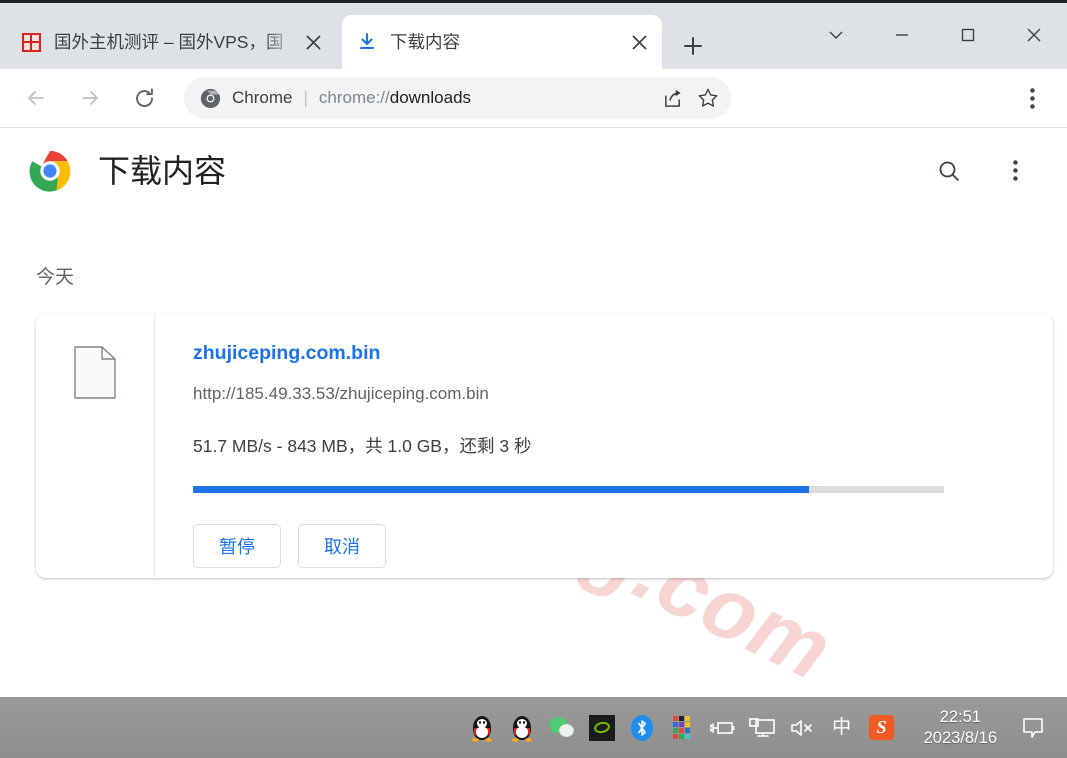 The width and height of the screenshot is (1067, 758). I want to click on clock-date: 2023/8/16, so click(960, 737).